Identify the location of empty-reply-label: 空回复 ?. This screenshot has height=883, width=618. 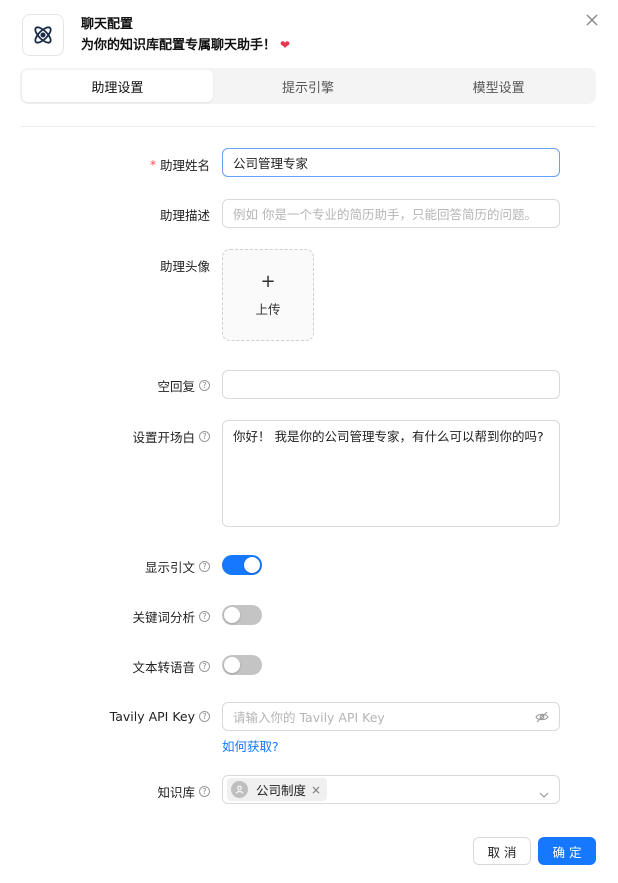
(183, 385).